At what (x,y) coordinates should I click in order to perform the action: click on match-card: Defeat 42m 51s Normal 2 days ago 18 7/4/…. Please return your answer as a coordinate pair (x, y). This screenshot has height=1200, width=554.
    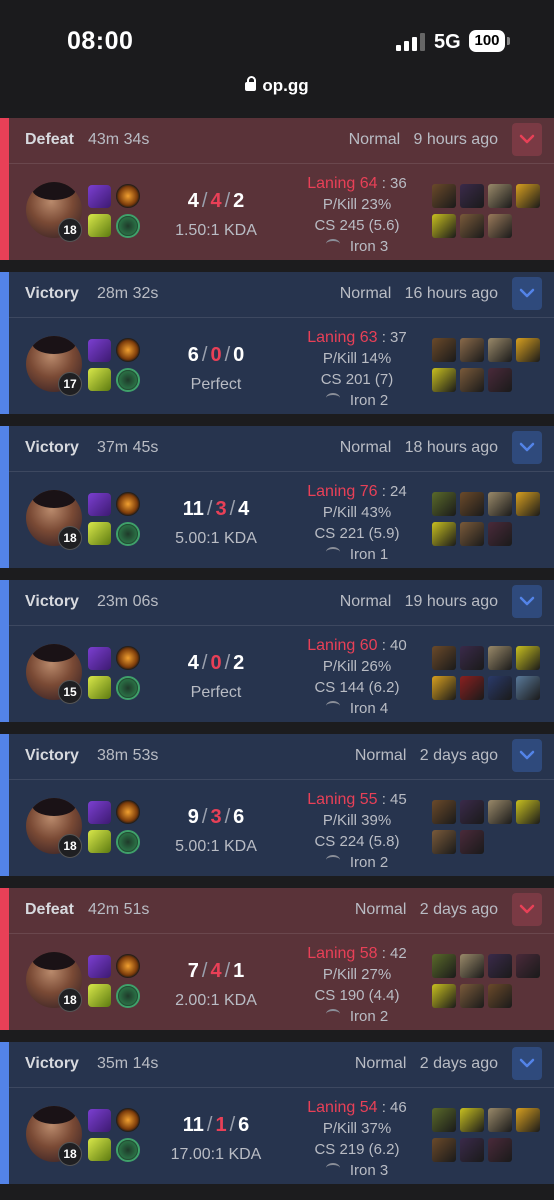
    Looking at the image, I should click on (277, 959).